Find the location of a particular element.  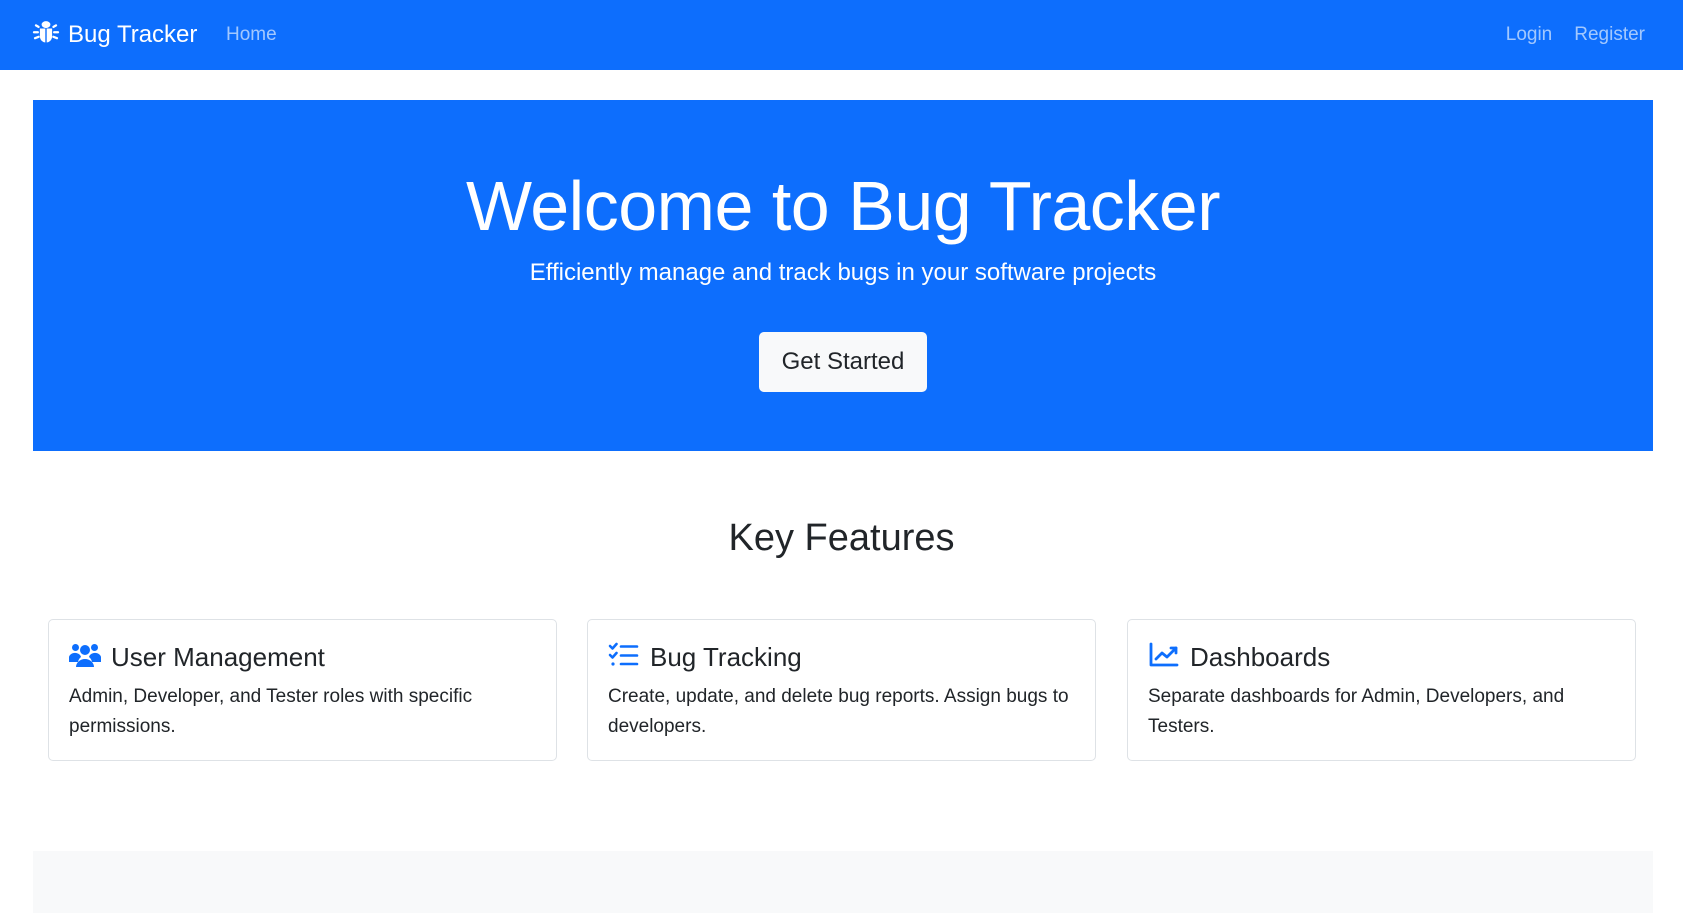

navbar: Bug Tracker Home Login Register is located at coordinates (841, 35).